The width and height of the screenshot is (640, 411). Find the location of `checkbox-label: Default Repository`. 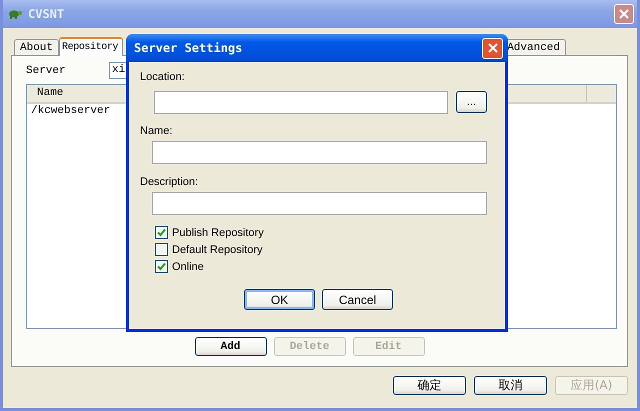

checkbox-label: Default Repository is located at coordinates (217, 250).